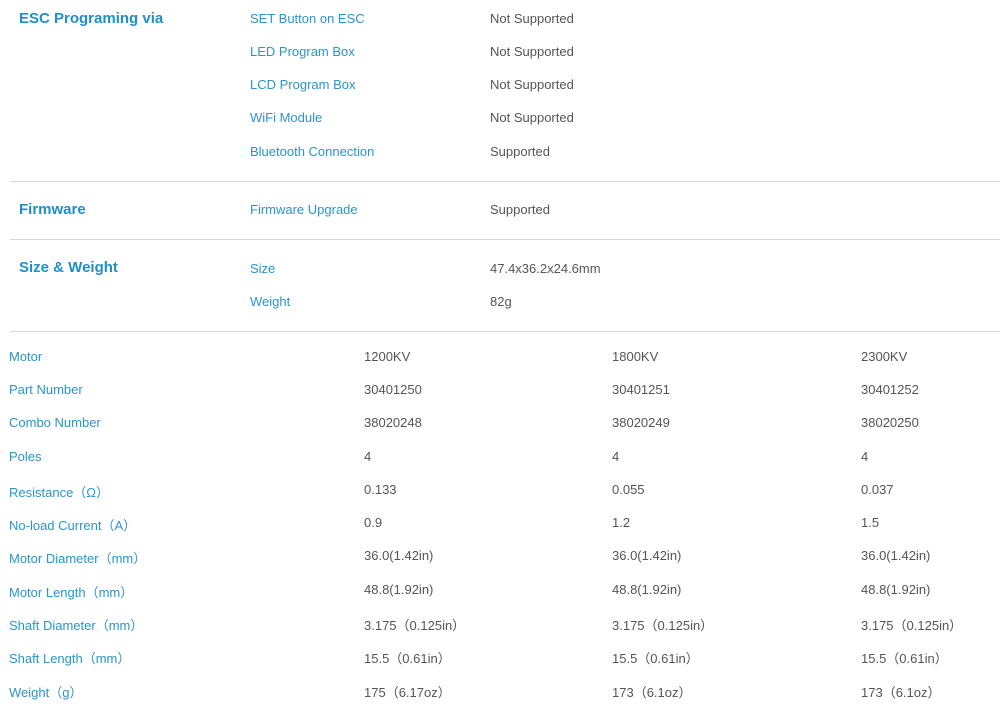 The height and width of the screenshot is (715, 1000). I want to click on row-label-part-number: Part Number, so click(46, 389).